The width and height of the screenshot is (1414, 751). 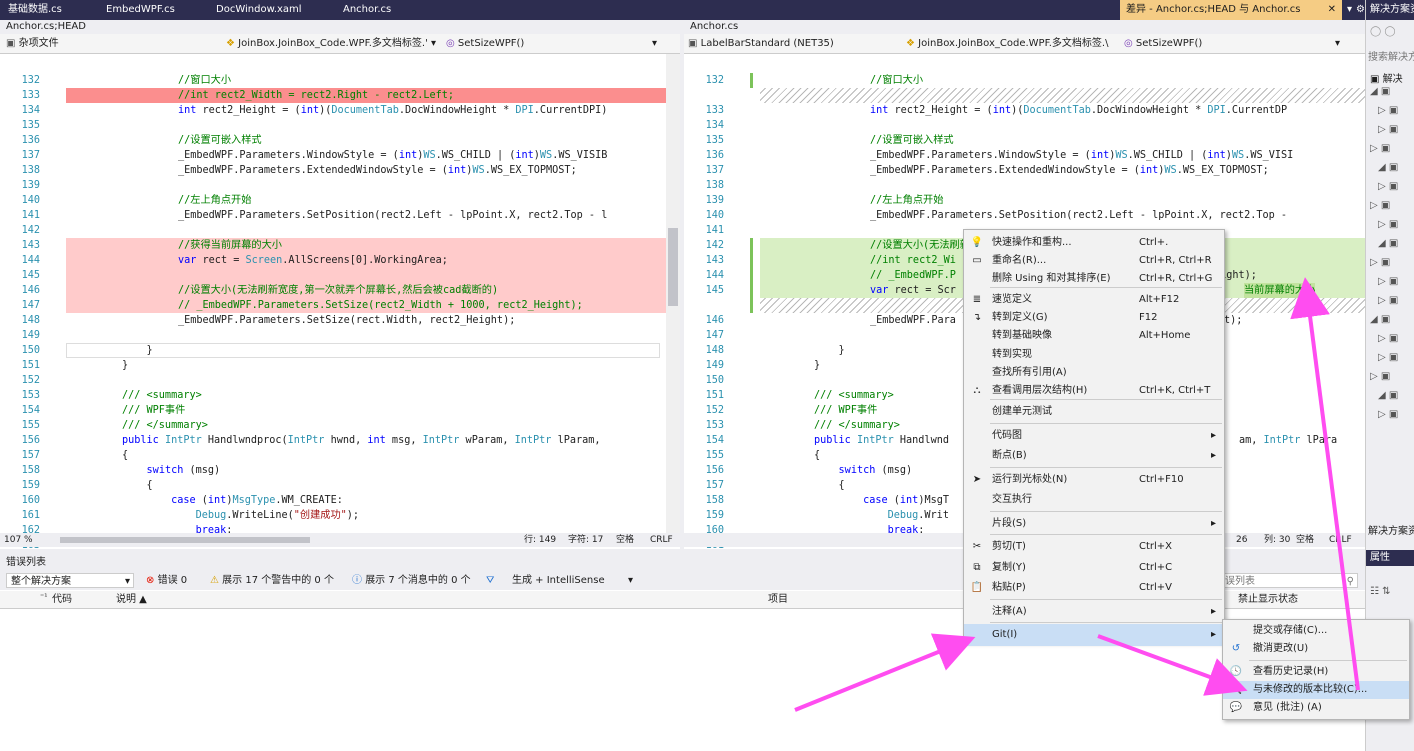 I want to click on arrow-to-compare, so click(x=1172, y=665).